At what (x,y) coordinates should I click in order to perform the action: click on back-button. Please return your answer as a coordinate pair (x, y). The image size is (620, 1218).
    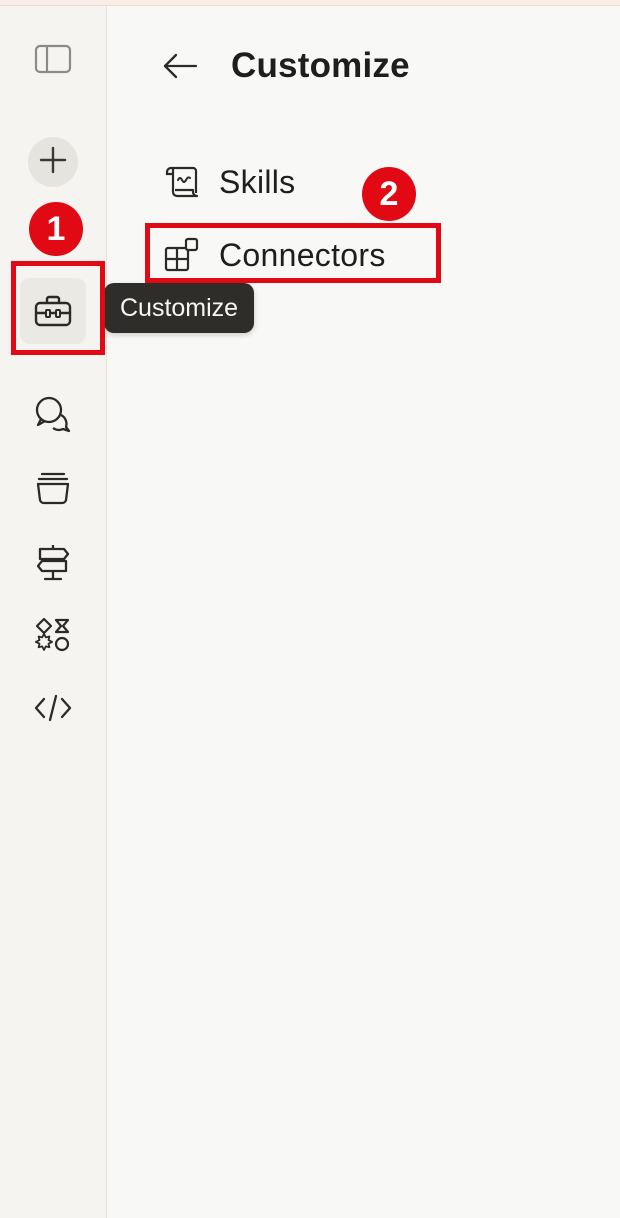
    Looking at the image, I should click on (180, 68).